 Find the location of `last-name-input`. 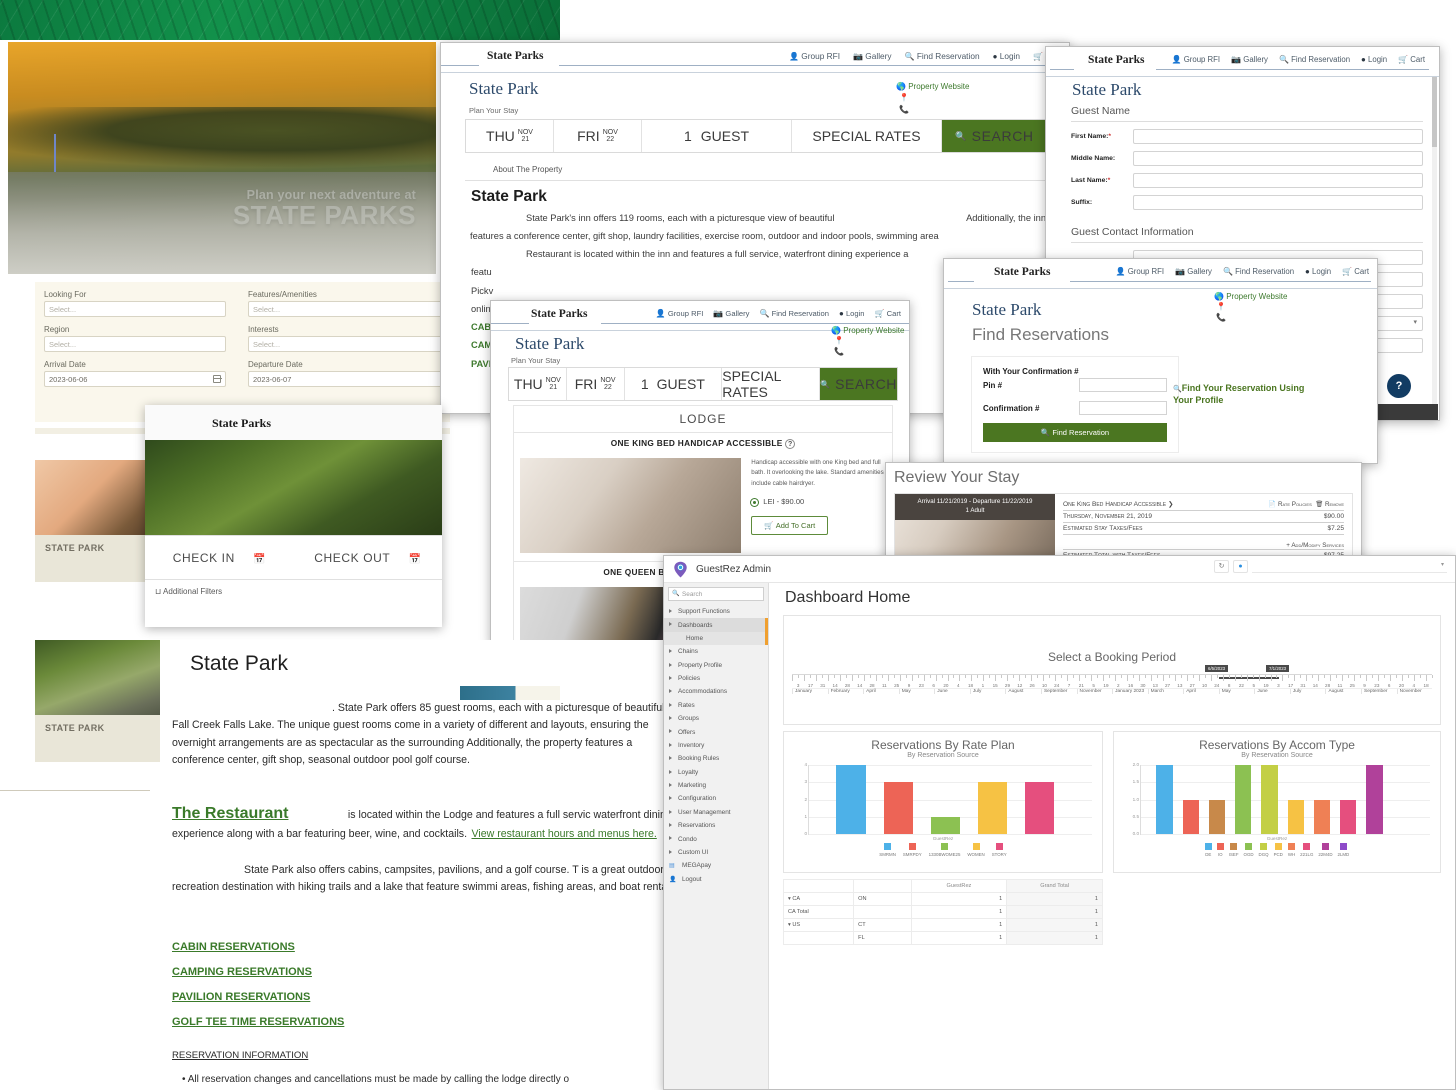

last-name-input is located at coordinates (1278, 180).